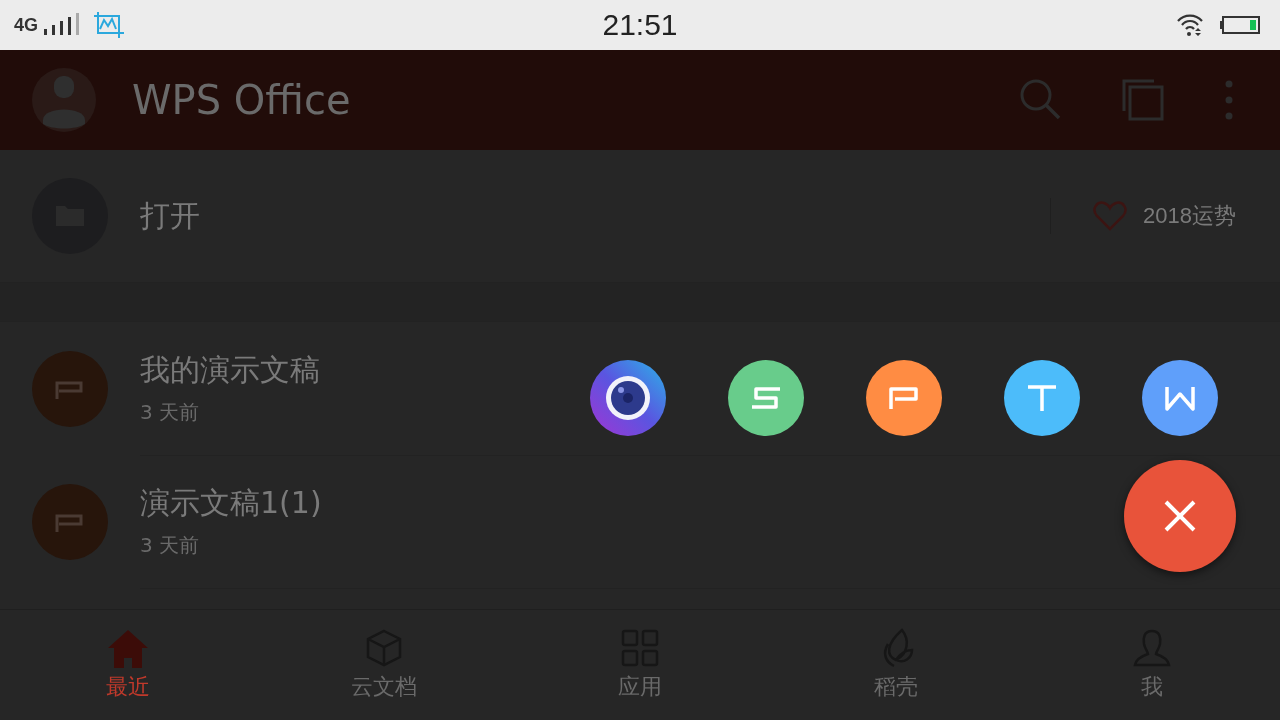 The width and height of the screenshot is (1280, 720). I want to click on nav-tab: 最近, so click(128, 665).